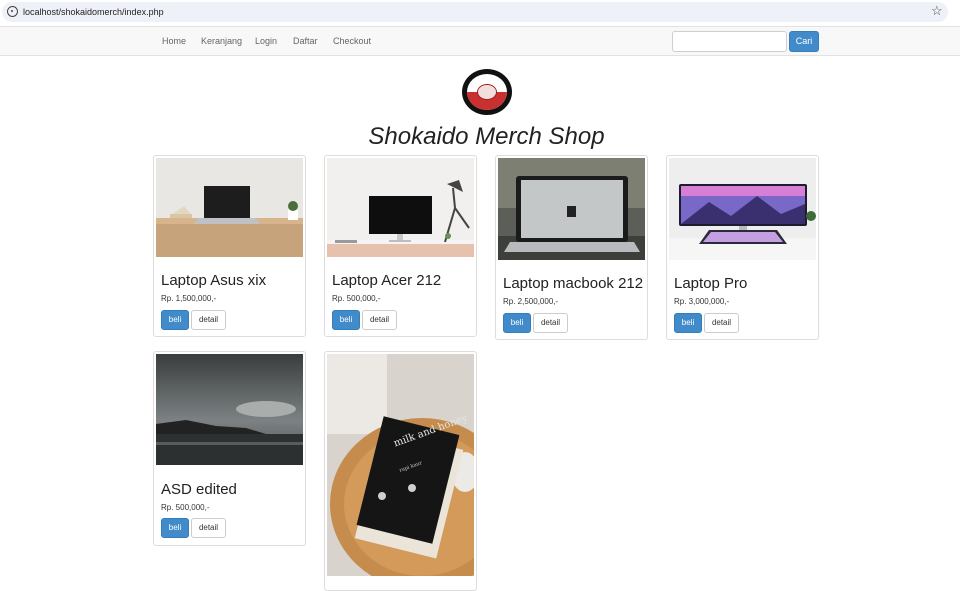  I want to click on product-name: Laptop Acer 212, so click(387, 280).